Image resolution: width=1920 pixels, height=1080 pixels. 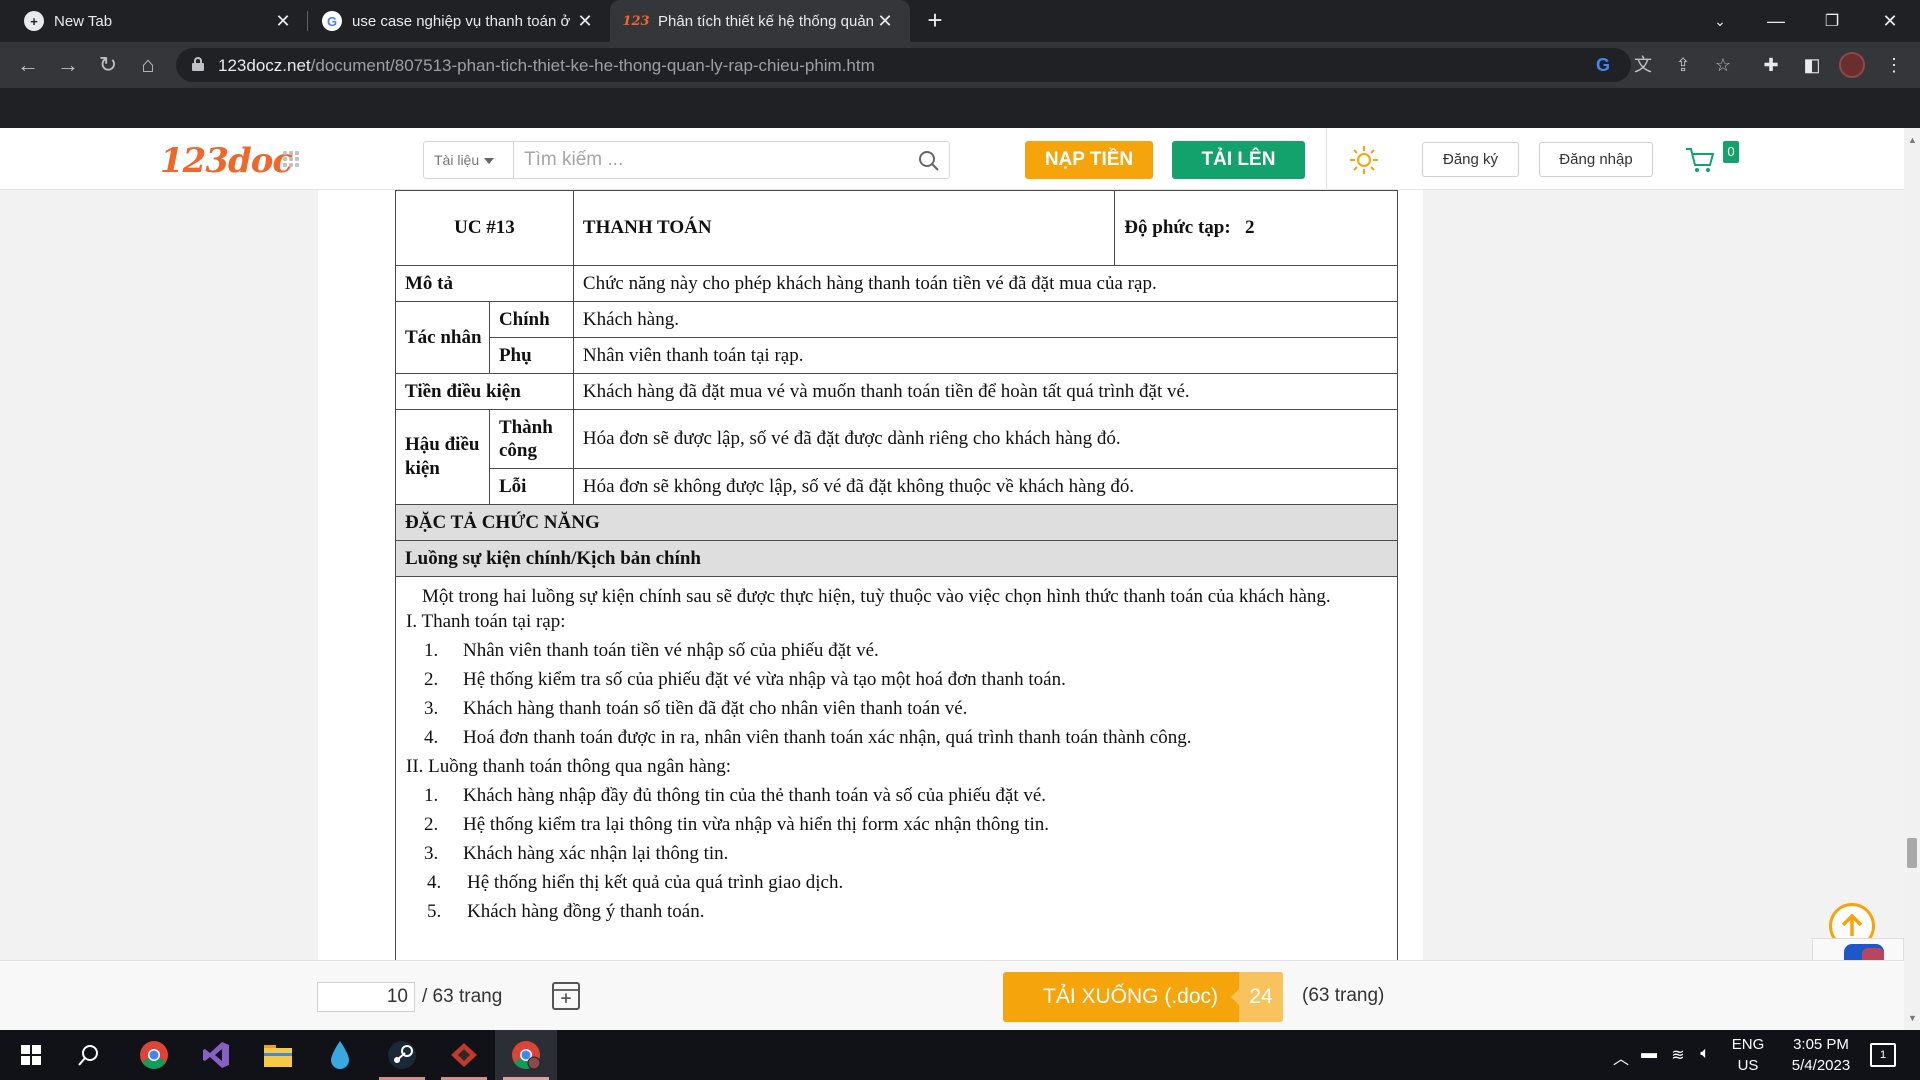 What do you see at coordinates (1748, 1065) in the screenshot?
I see `language-indicator-bottom: US` at bounding box center [1748, 1065].